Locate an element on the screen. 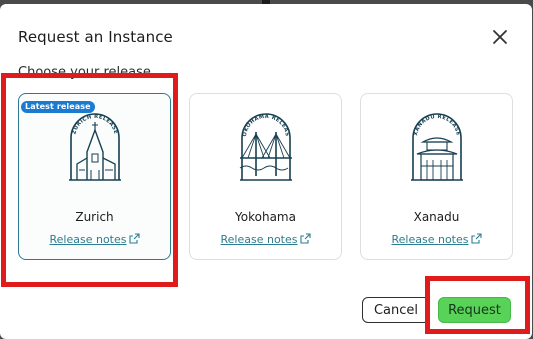 This screenshot has height=339, width=533. release-card-yokohama: YOKOHAMA RELEASE Yokohama Release notes is located at coordinates (265, 176).